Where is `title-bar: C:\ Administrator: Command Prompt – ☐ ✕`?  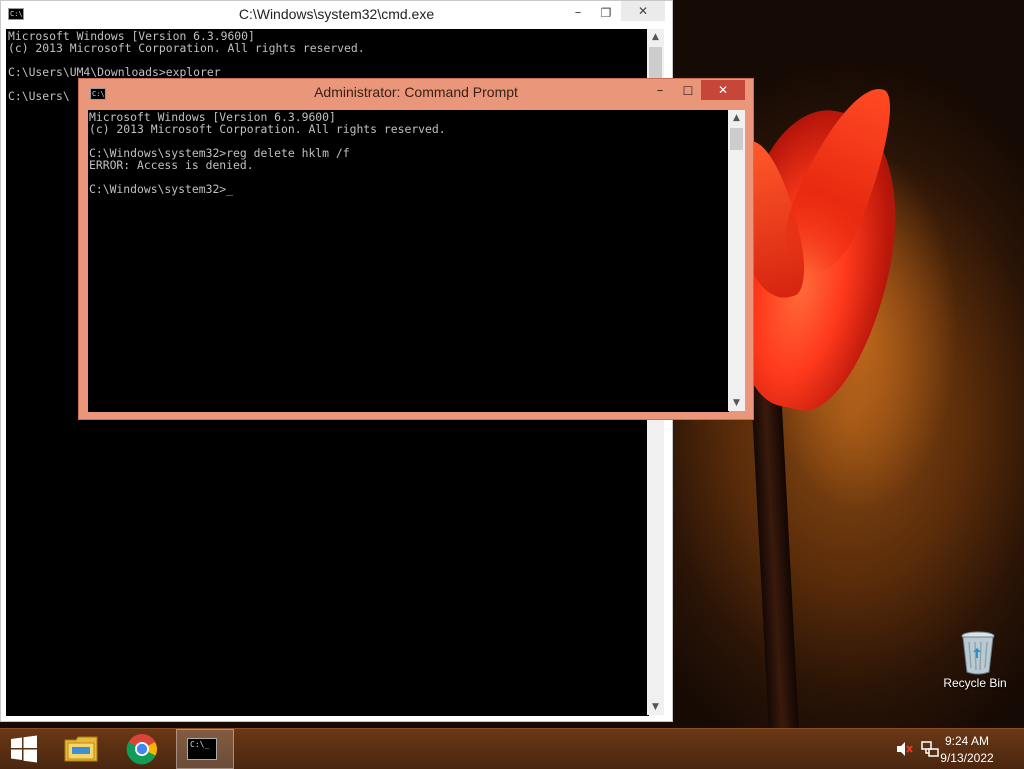 title-bar: C:\ Administrator: Command Prompt – ☐ ✕ is located at coordinates (416, 93).